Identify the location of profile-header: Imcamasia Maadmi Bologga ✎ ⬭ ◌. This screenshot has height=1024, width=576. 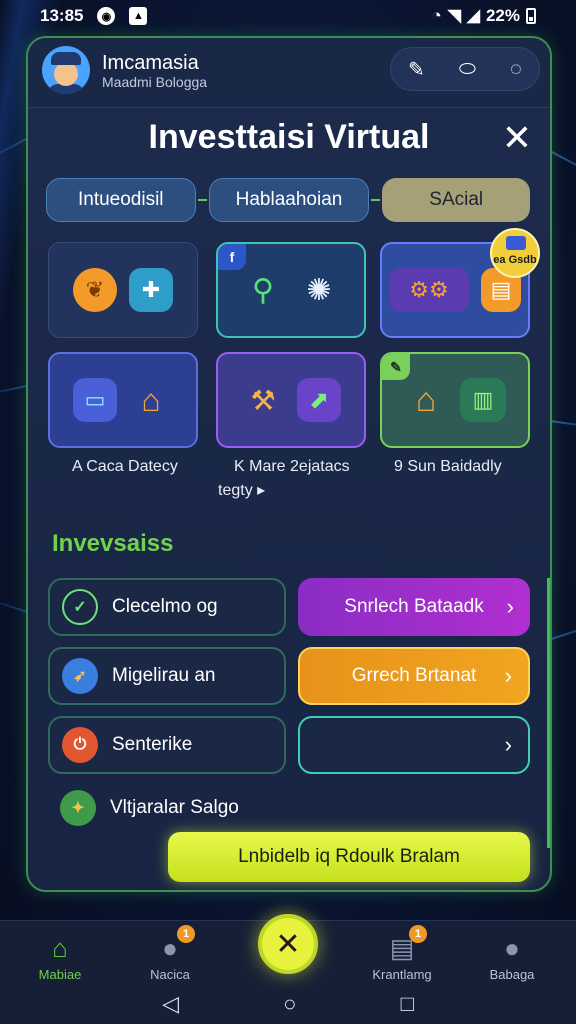
(289, 73).